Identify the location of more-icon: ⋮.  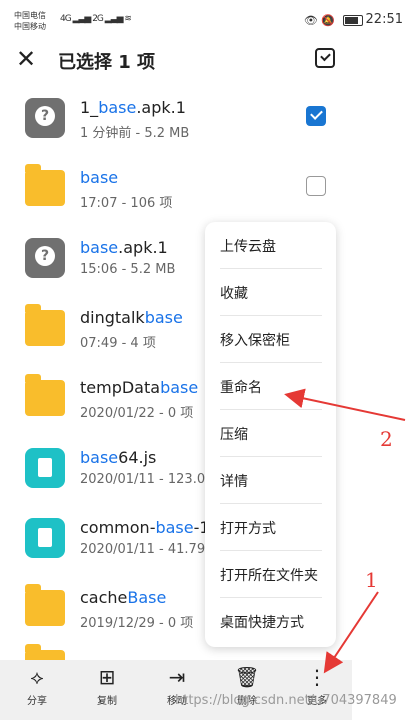
(317, 677).